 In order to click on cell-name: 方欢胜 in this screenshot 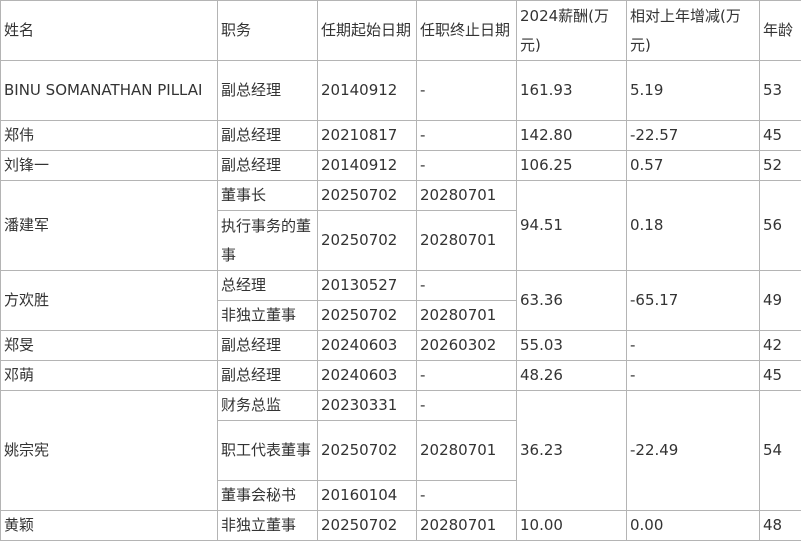, I will do `click(109, 300)`.